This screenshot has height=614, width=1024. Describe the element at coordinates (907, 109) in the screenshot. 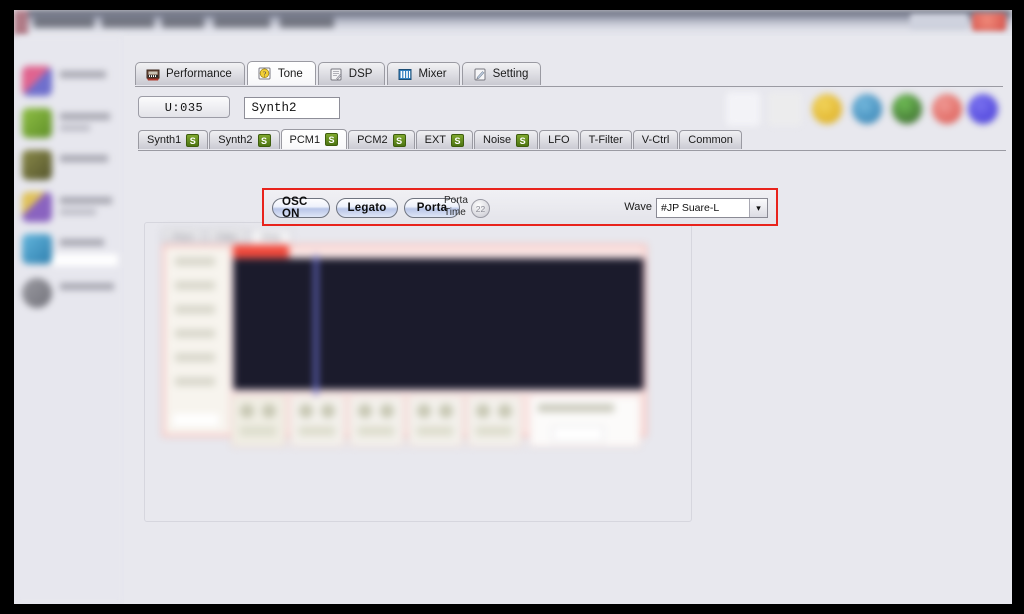

I see `tree-icon` at that location.